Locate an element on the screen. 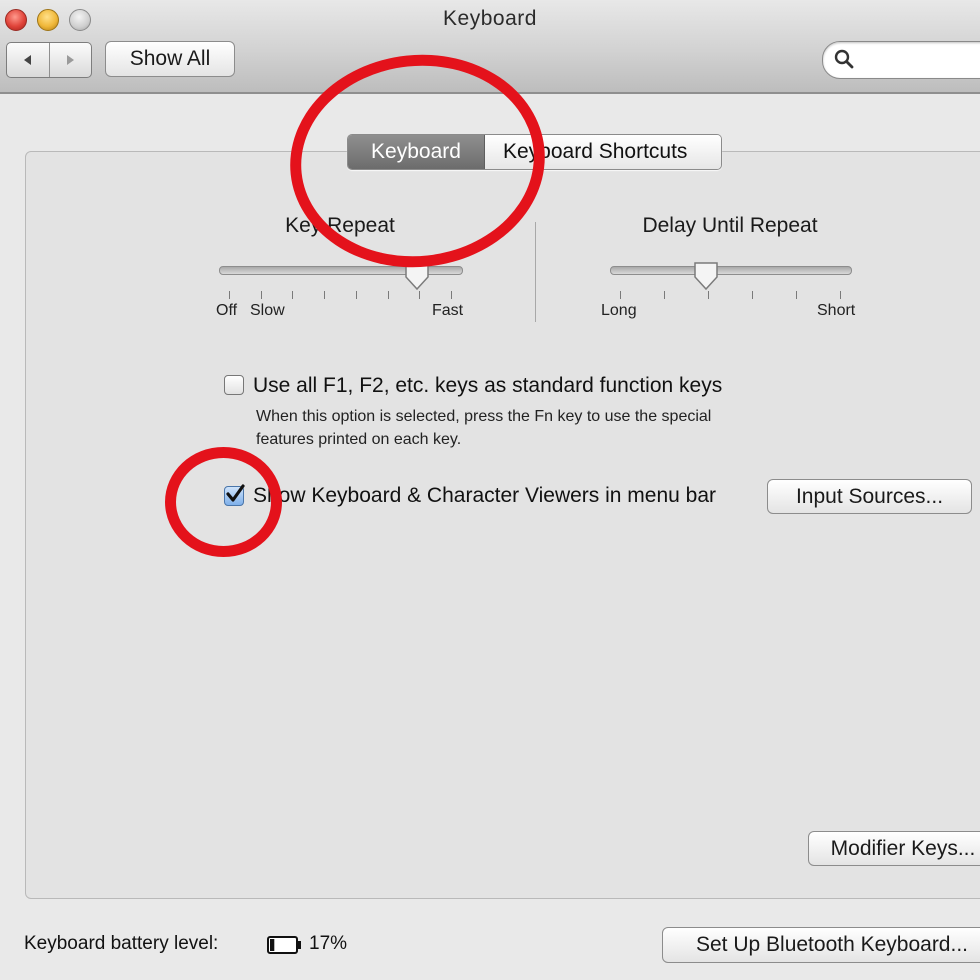 Image resolution: width=980 pixels, height=980 pixels. annotation-circle-checkbox is located at coordinates (223, 502).